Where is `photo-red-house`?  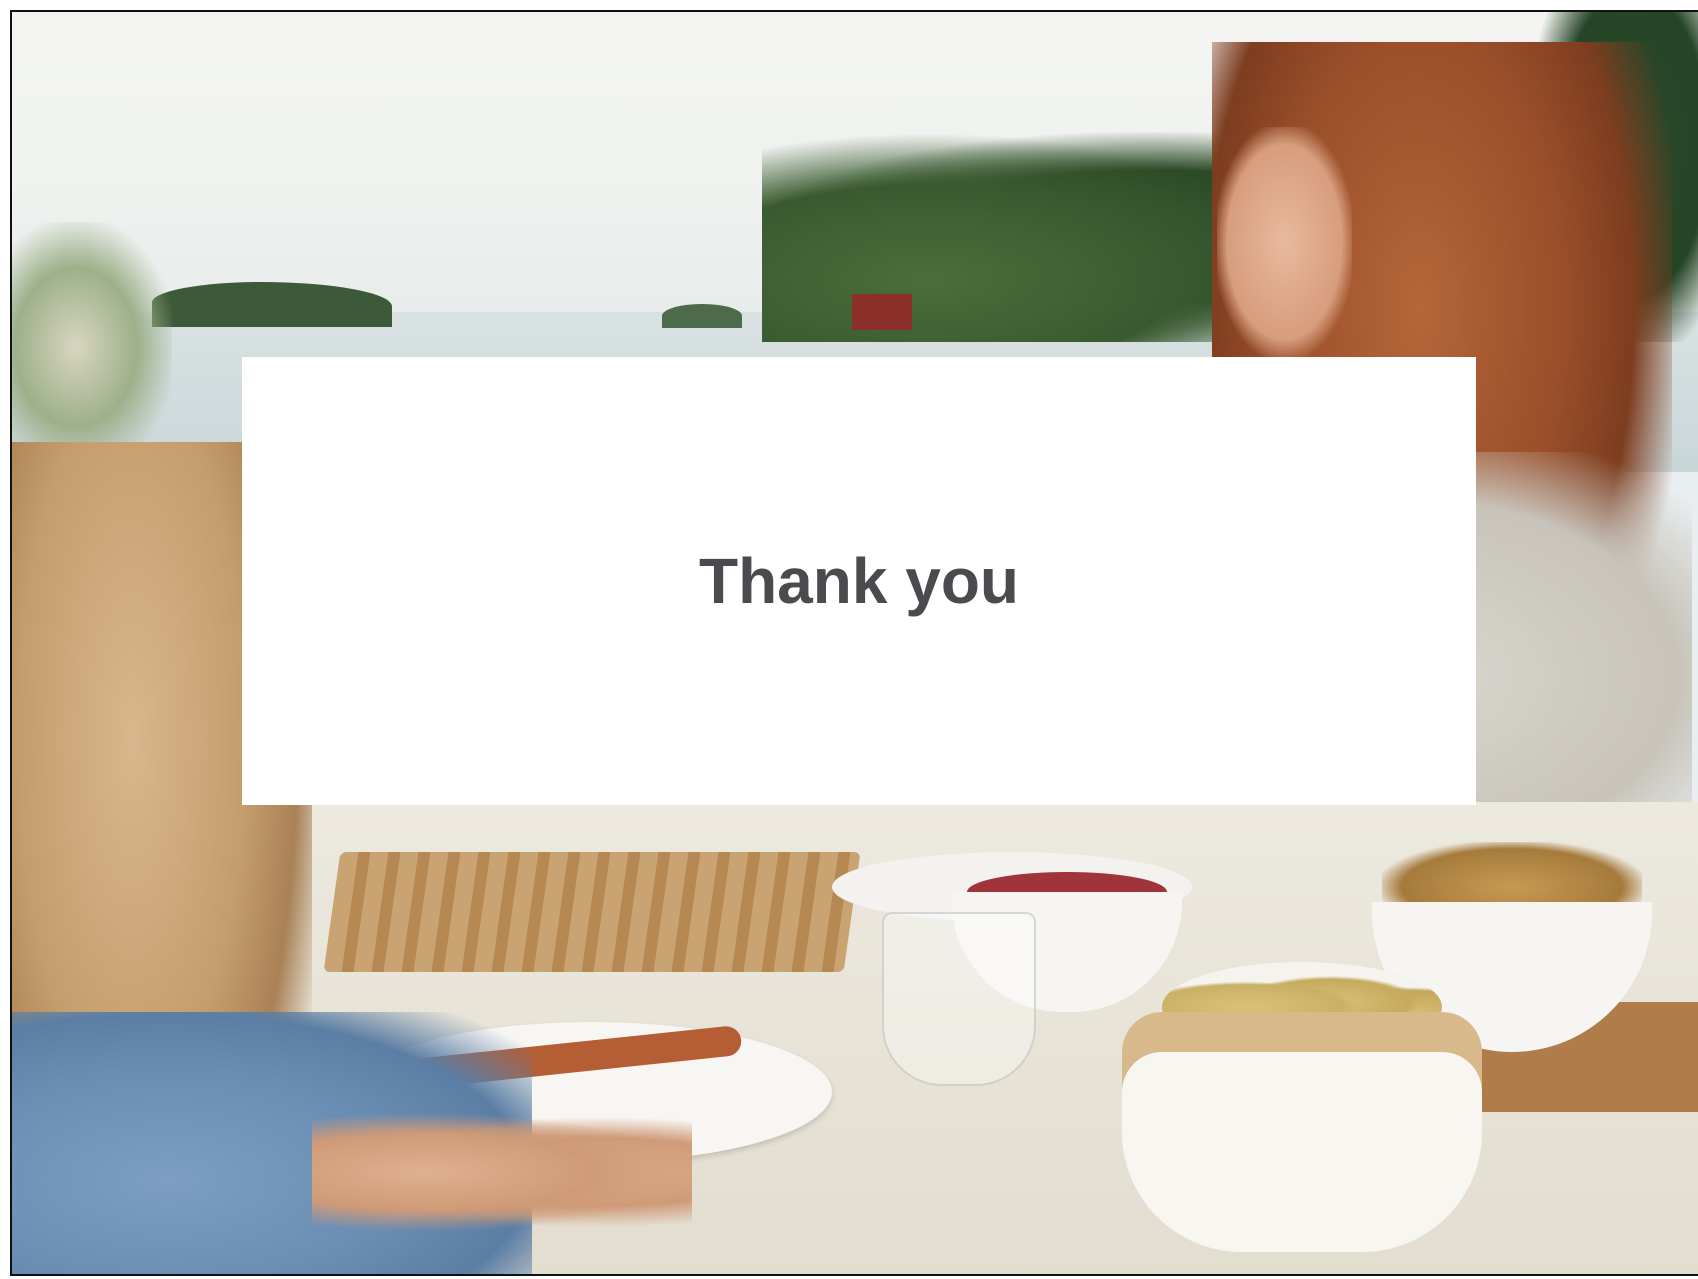 photo-red-house is located at coordinates (882, 312).